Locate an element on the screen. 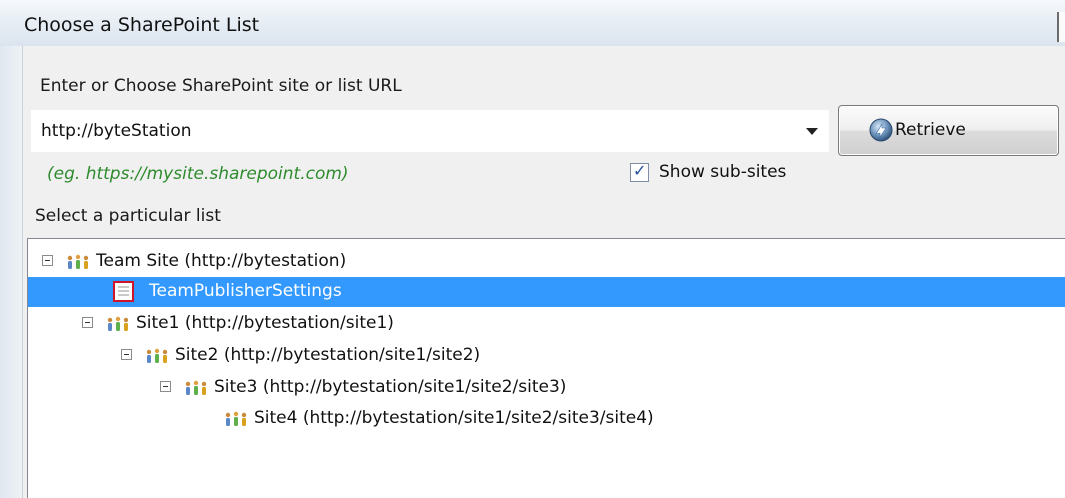  checkmark-icon: ✓ is located at coordinates (640, 170).